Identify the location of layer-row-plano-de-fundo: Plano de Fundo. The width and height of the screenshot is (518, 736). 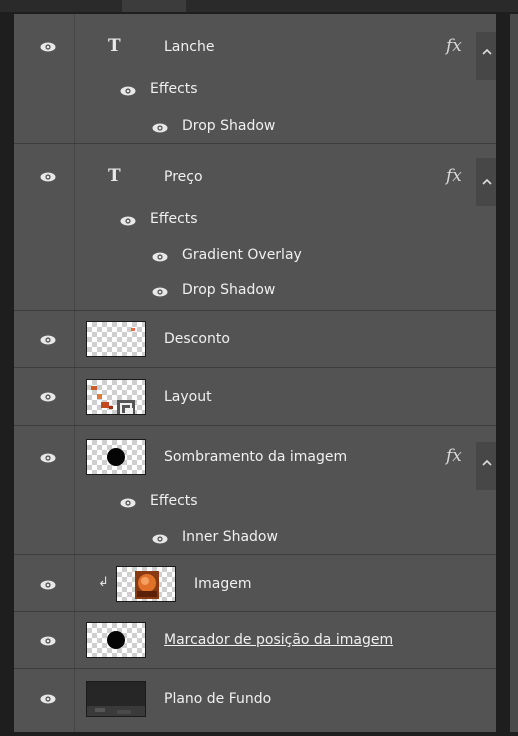
(255, 700).